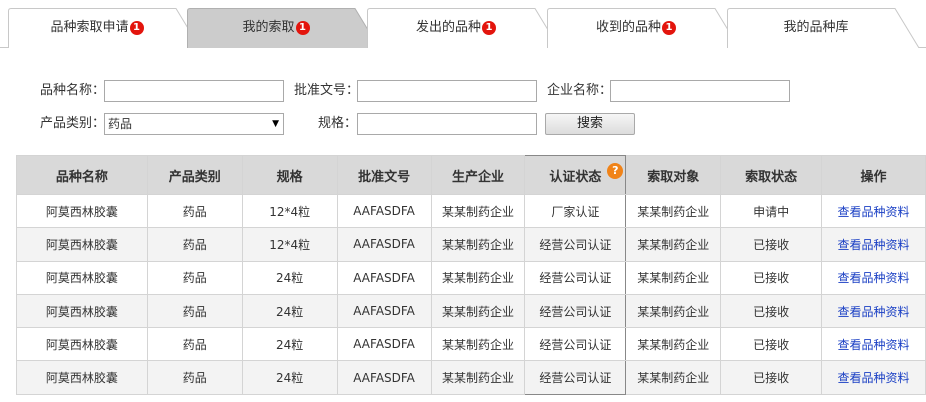 The image size is (926, 402). I want to click on column-header-text: 认证状态, so click(575, 177).